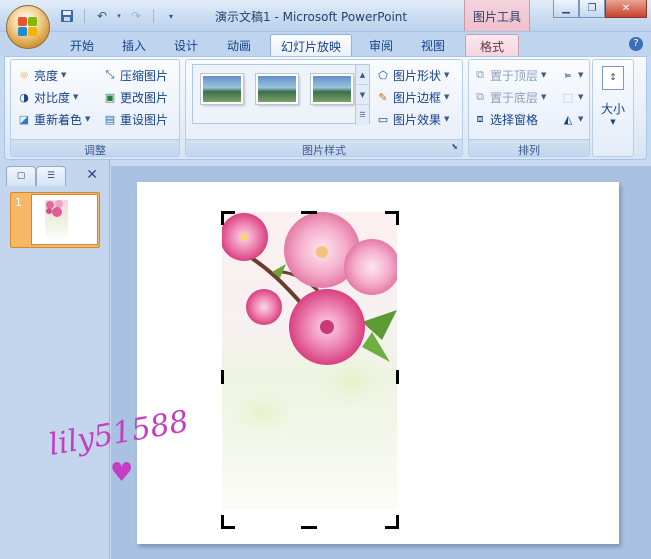  Describe the element at coordinates (613, 78) in the screenshot. I see `size-icon: ↕` at that location.